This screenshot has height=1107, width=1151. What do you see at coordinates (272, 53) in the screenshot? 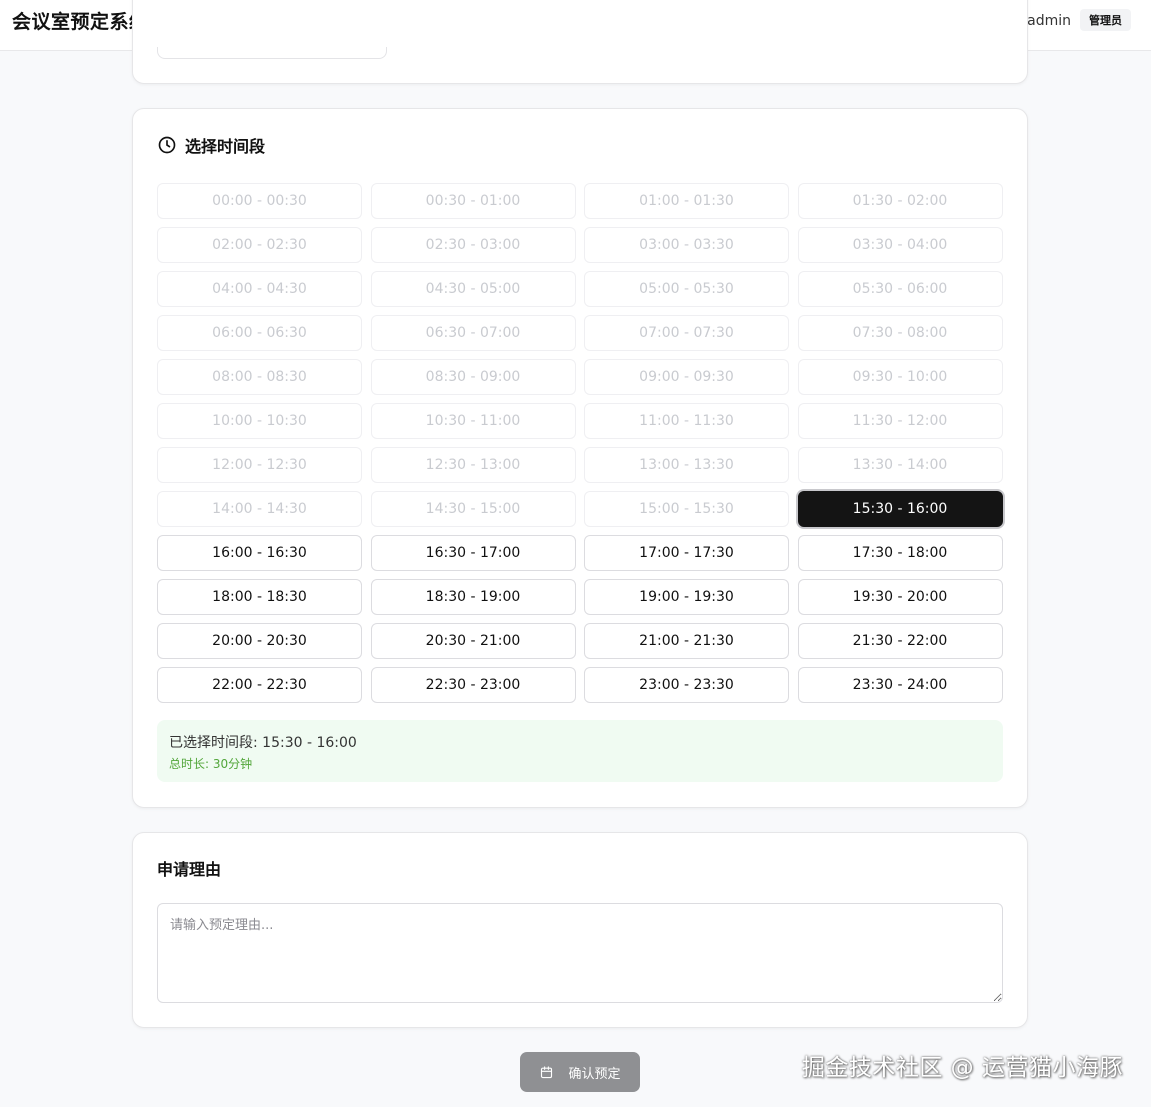
I see `room-select-field` at bounding box center [272, 53].